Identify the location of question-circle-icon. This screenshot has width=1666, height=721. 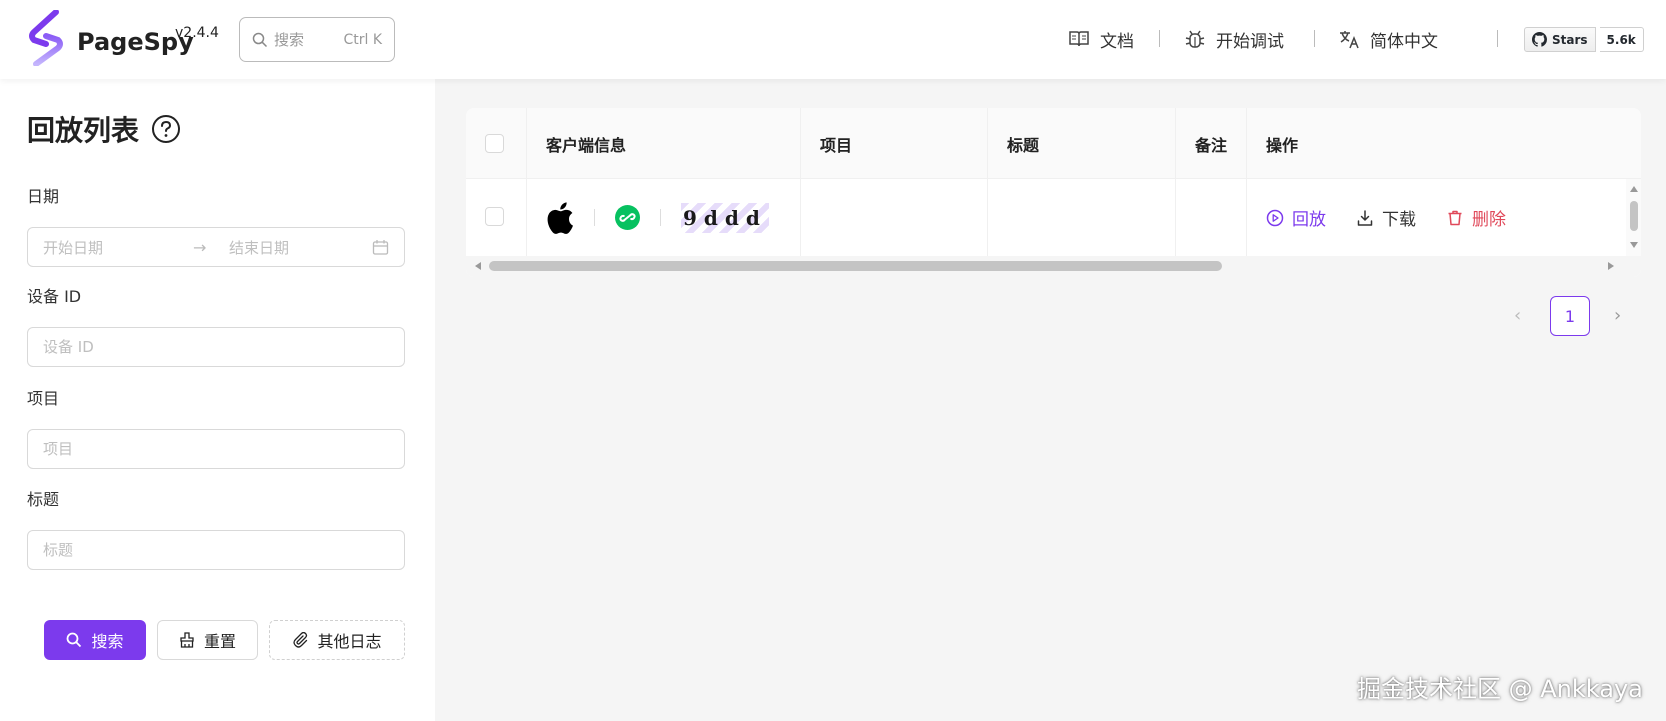
(166, 129).